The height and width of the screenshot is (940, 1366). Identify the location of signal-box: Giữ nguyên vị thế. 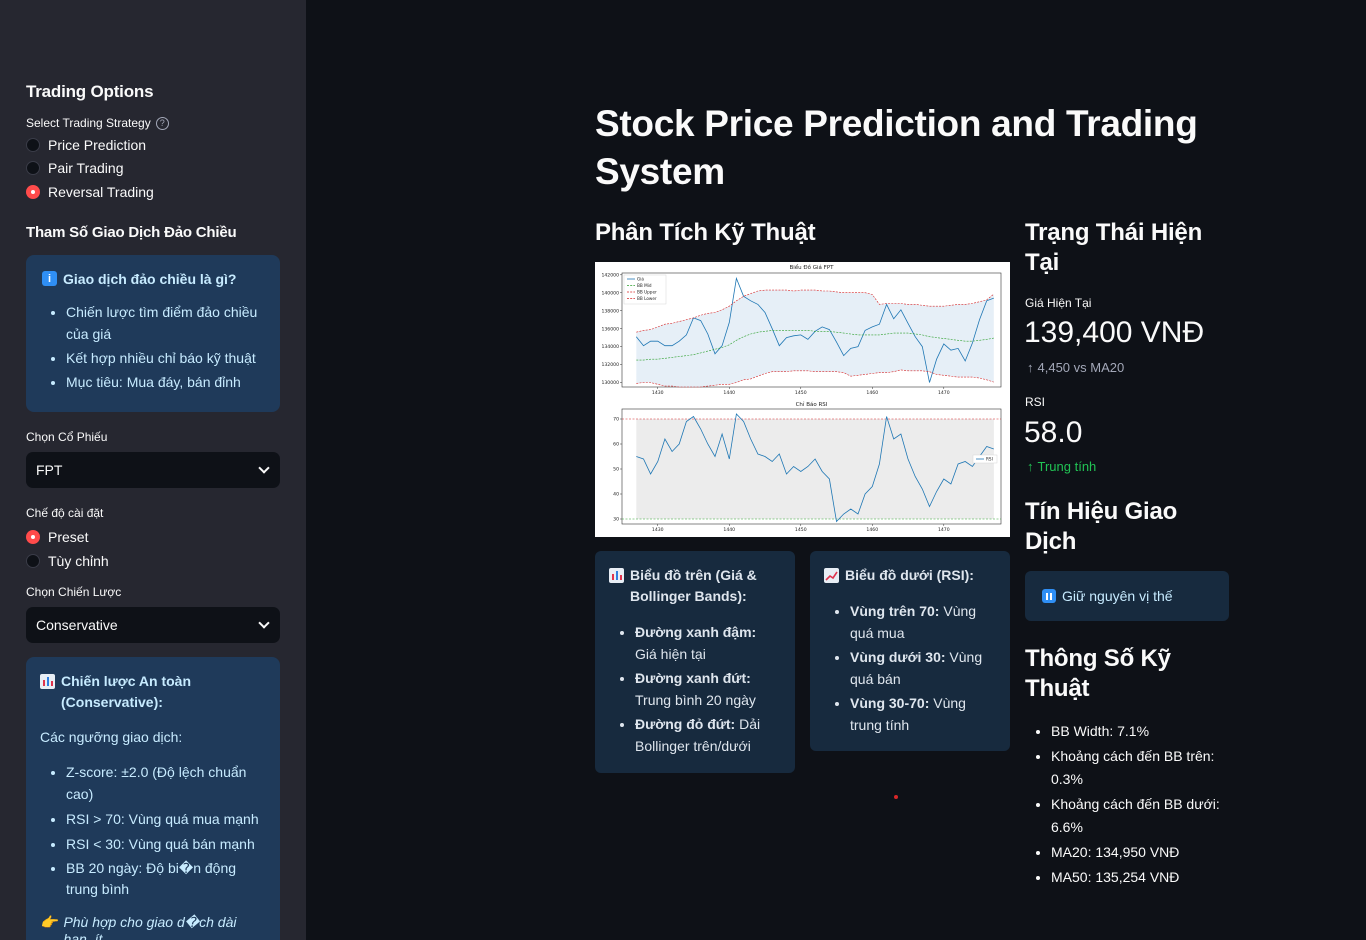
(1127, 596).